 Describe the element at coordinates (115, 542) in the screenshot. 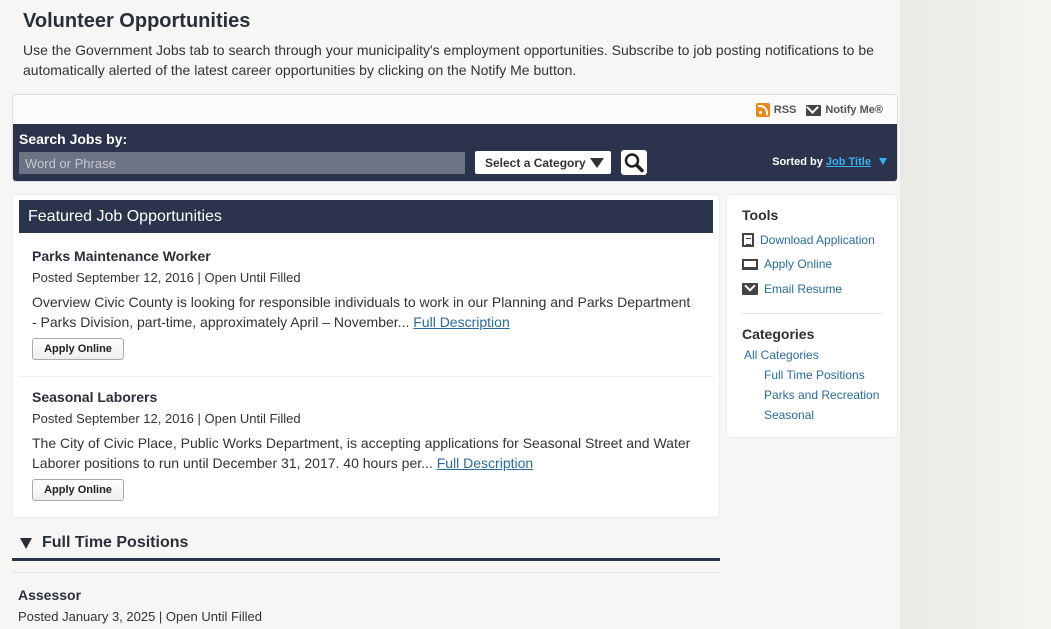

I see `section-title: Full Time Positions` at that location.